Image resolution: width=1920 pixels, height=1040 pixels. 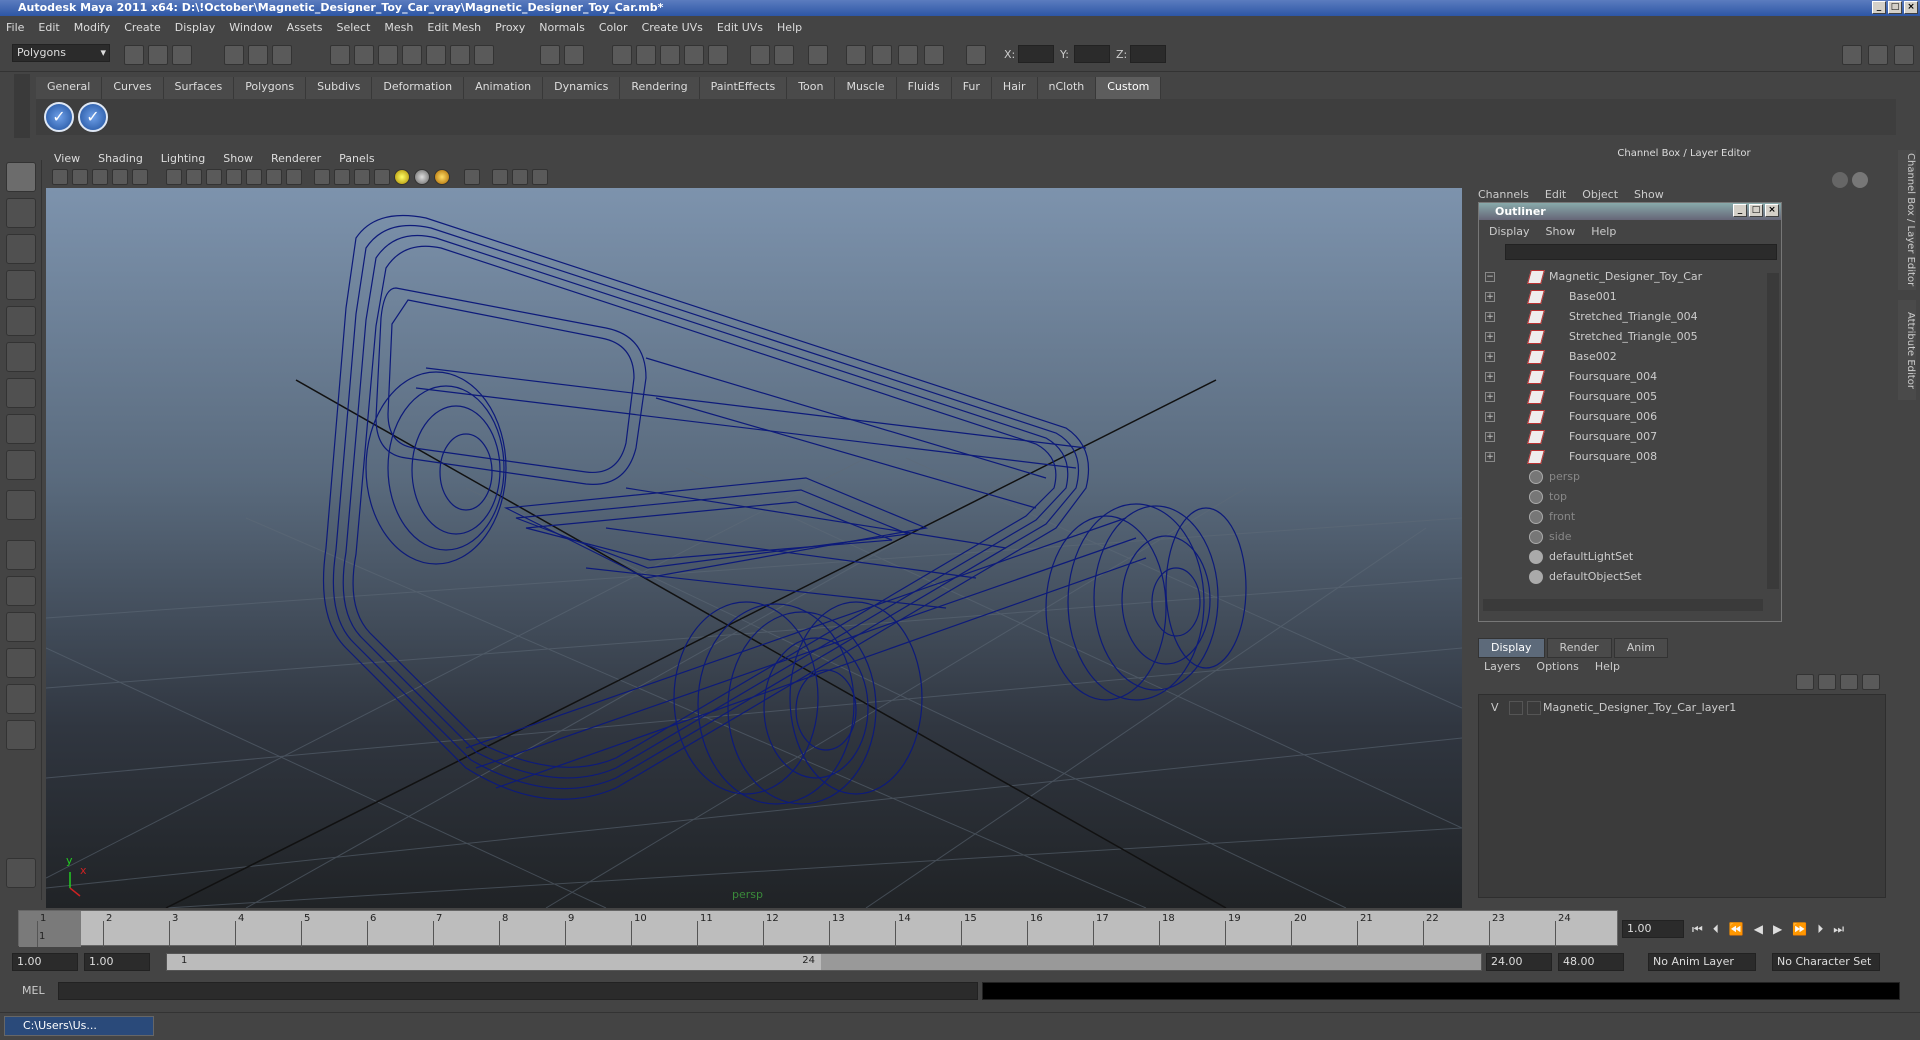 I want to click on attribute-editor-toggle-icon, so click(x=1852, y=55).